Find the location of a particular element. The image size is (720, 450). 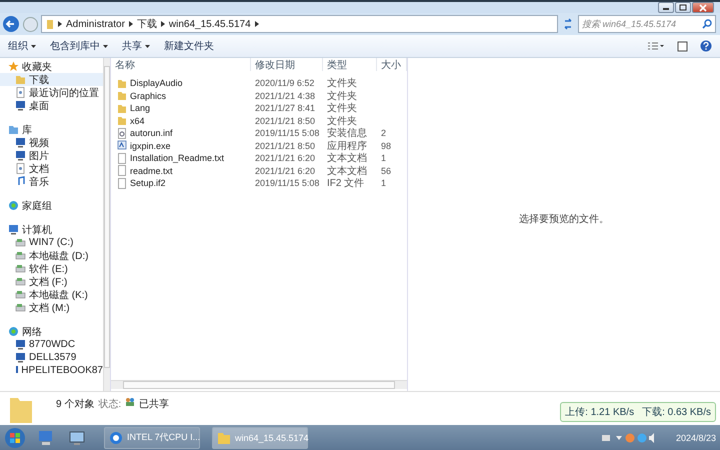

address-bar: Administrator 下载 win64_15.45.5174 is located at coordinates (299, 24).